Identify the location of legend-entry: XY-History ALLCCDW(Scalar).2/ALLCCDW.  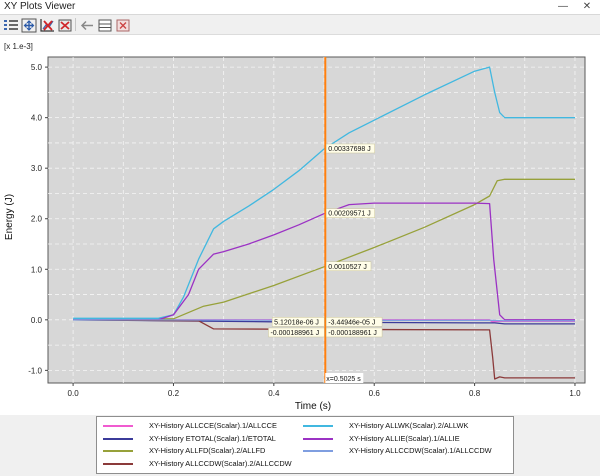
(203, 464).